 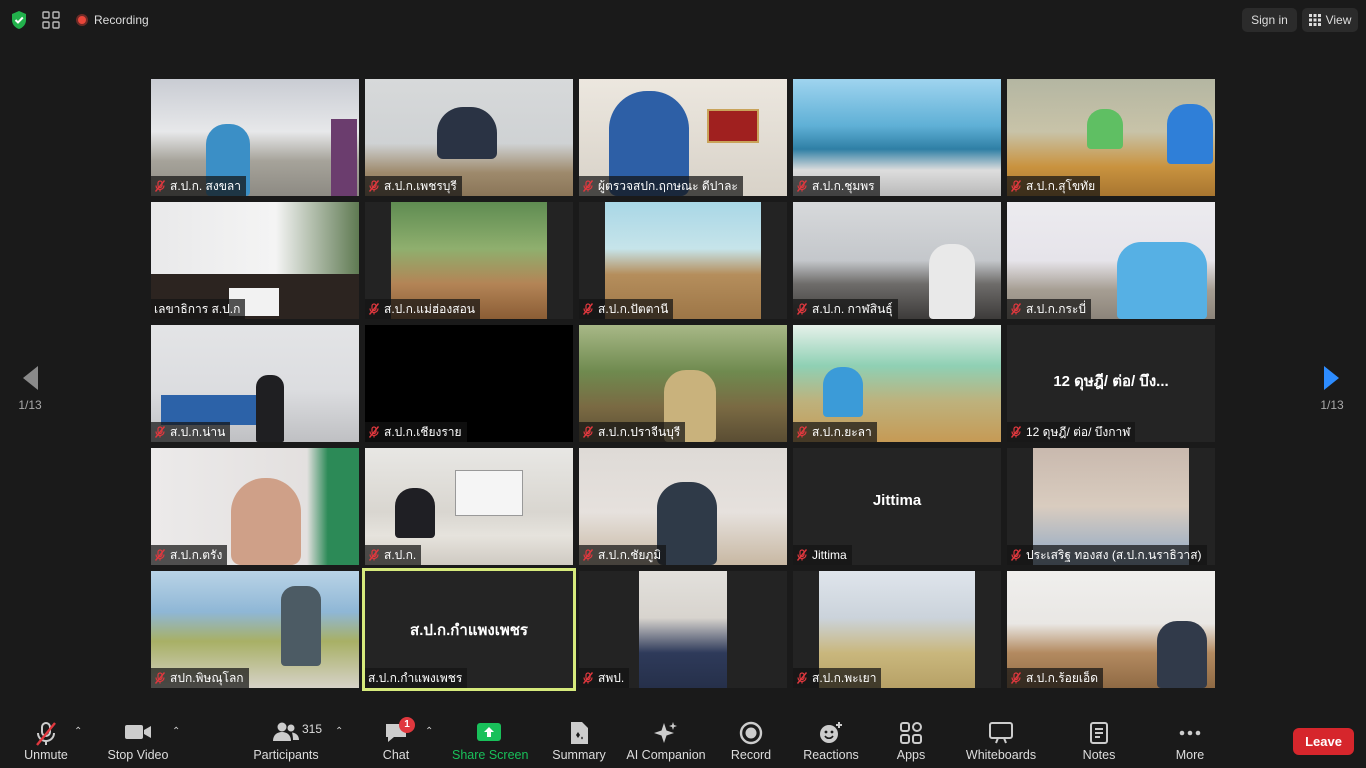 What do you see at coordinates (683, 629) in the screenshot?
I see `video-tile: สพป.` at bounding box center [683, 629].